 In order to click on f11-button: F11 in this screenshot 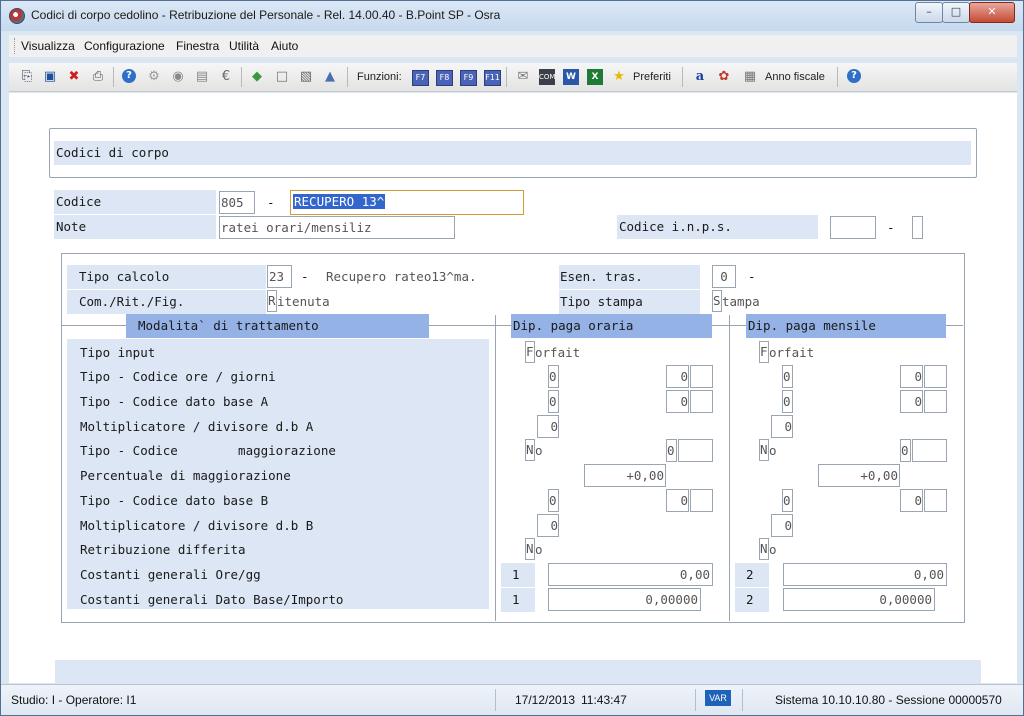, I will do `click(492, 78)`.